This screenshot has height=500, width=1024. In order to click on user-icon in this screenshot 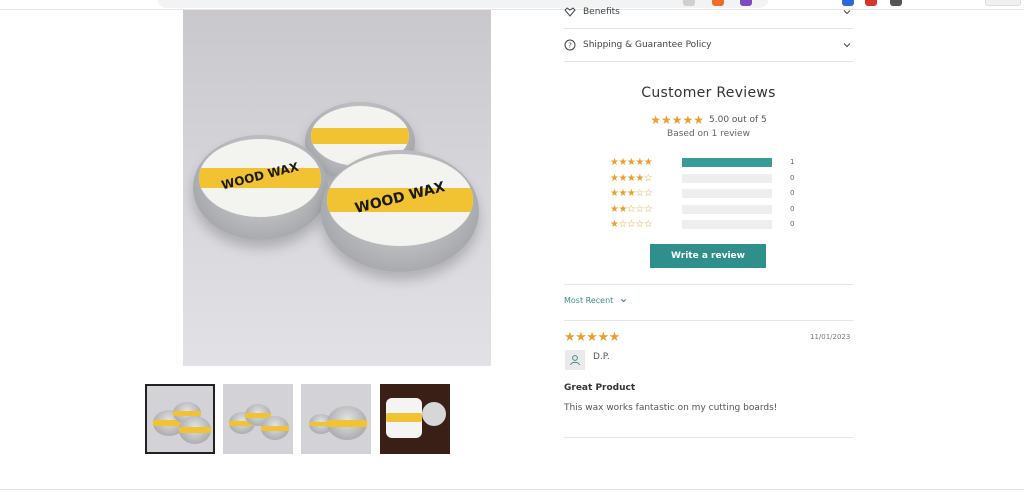, I will do `click(575, 360)`.